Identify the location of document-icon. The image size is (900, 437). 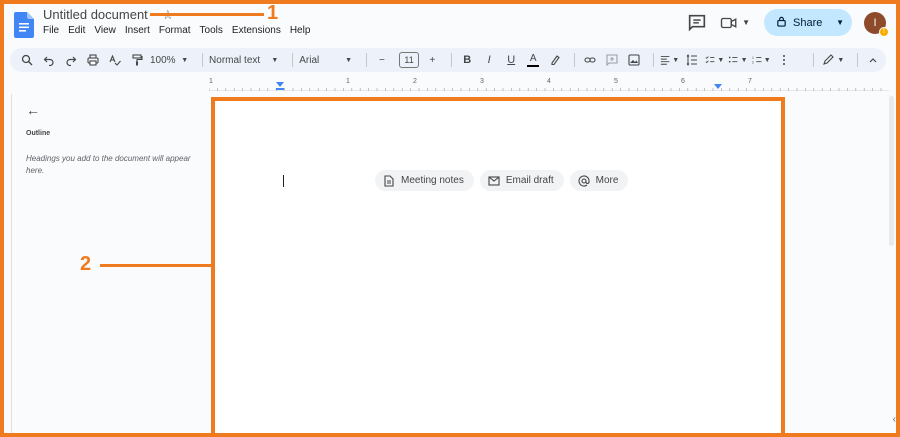
(389, 180).